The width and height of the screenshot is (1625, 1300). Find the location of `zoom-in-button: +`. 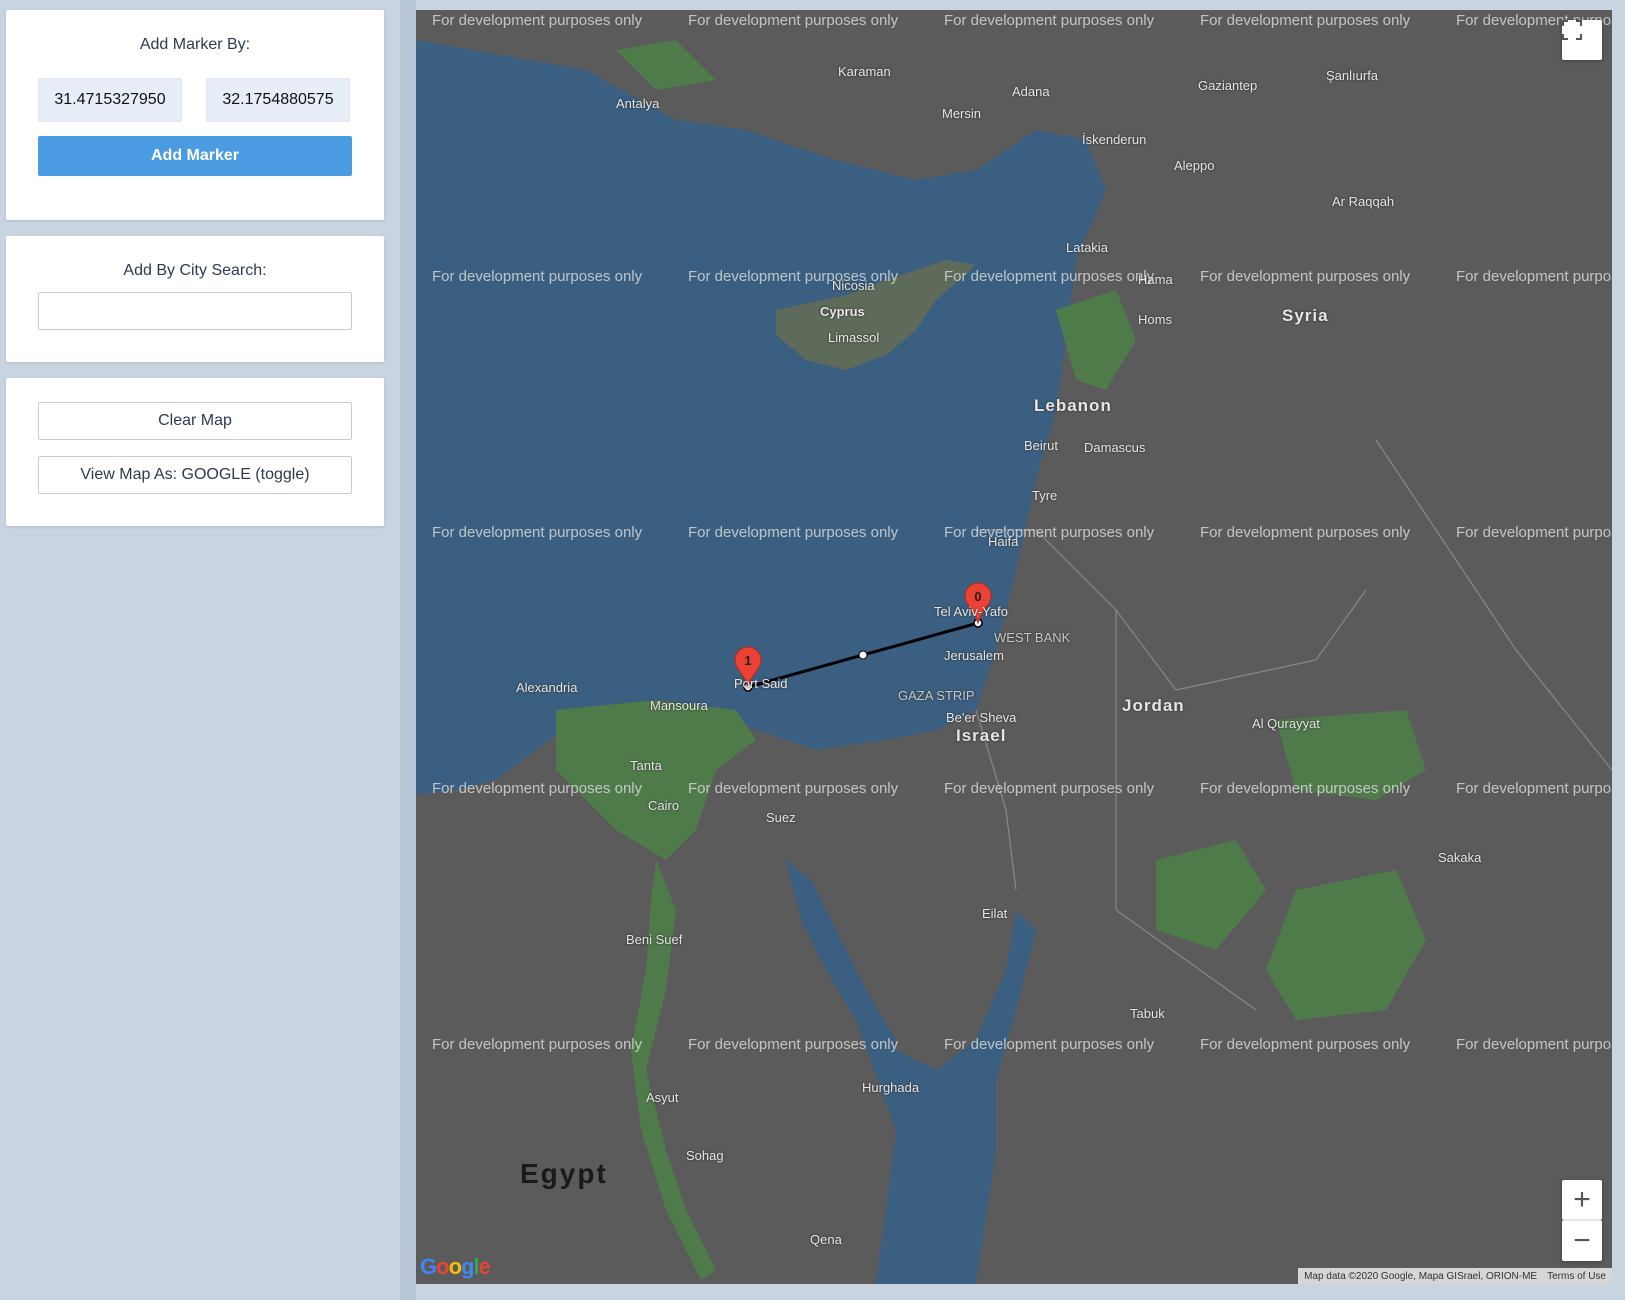

zoom-in-button: + is located at coordinates (1582, 1200).